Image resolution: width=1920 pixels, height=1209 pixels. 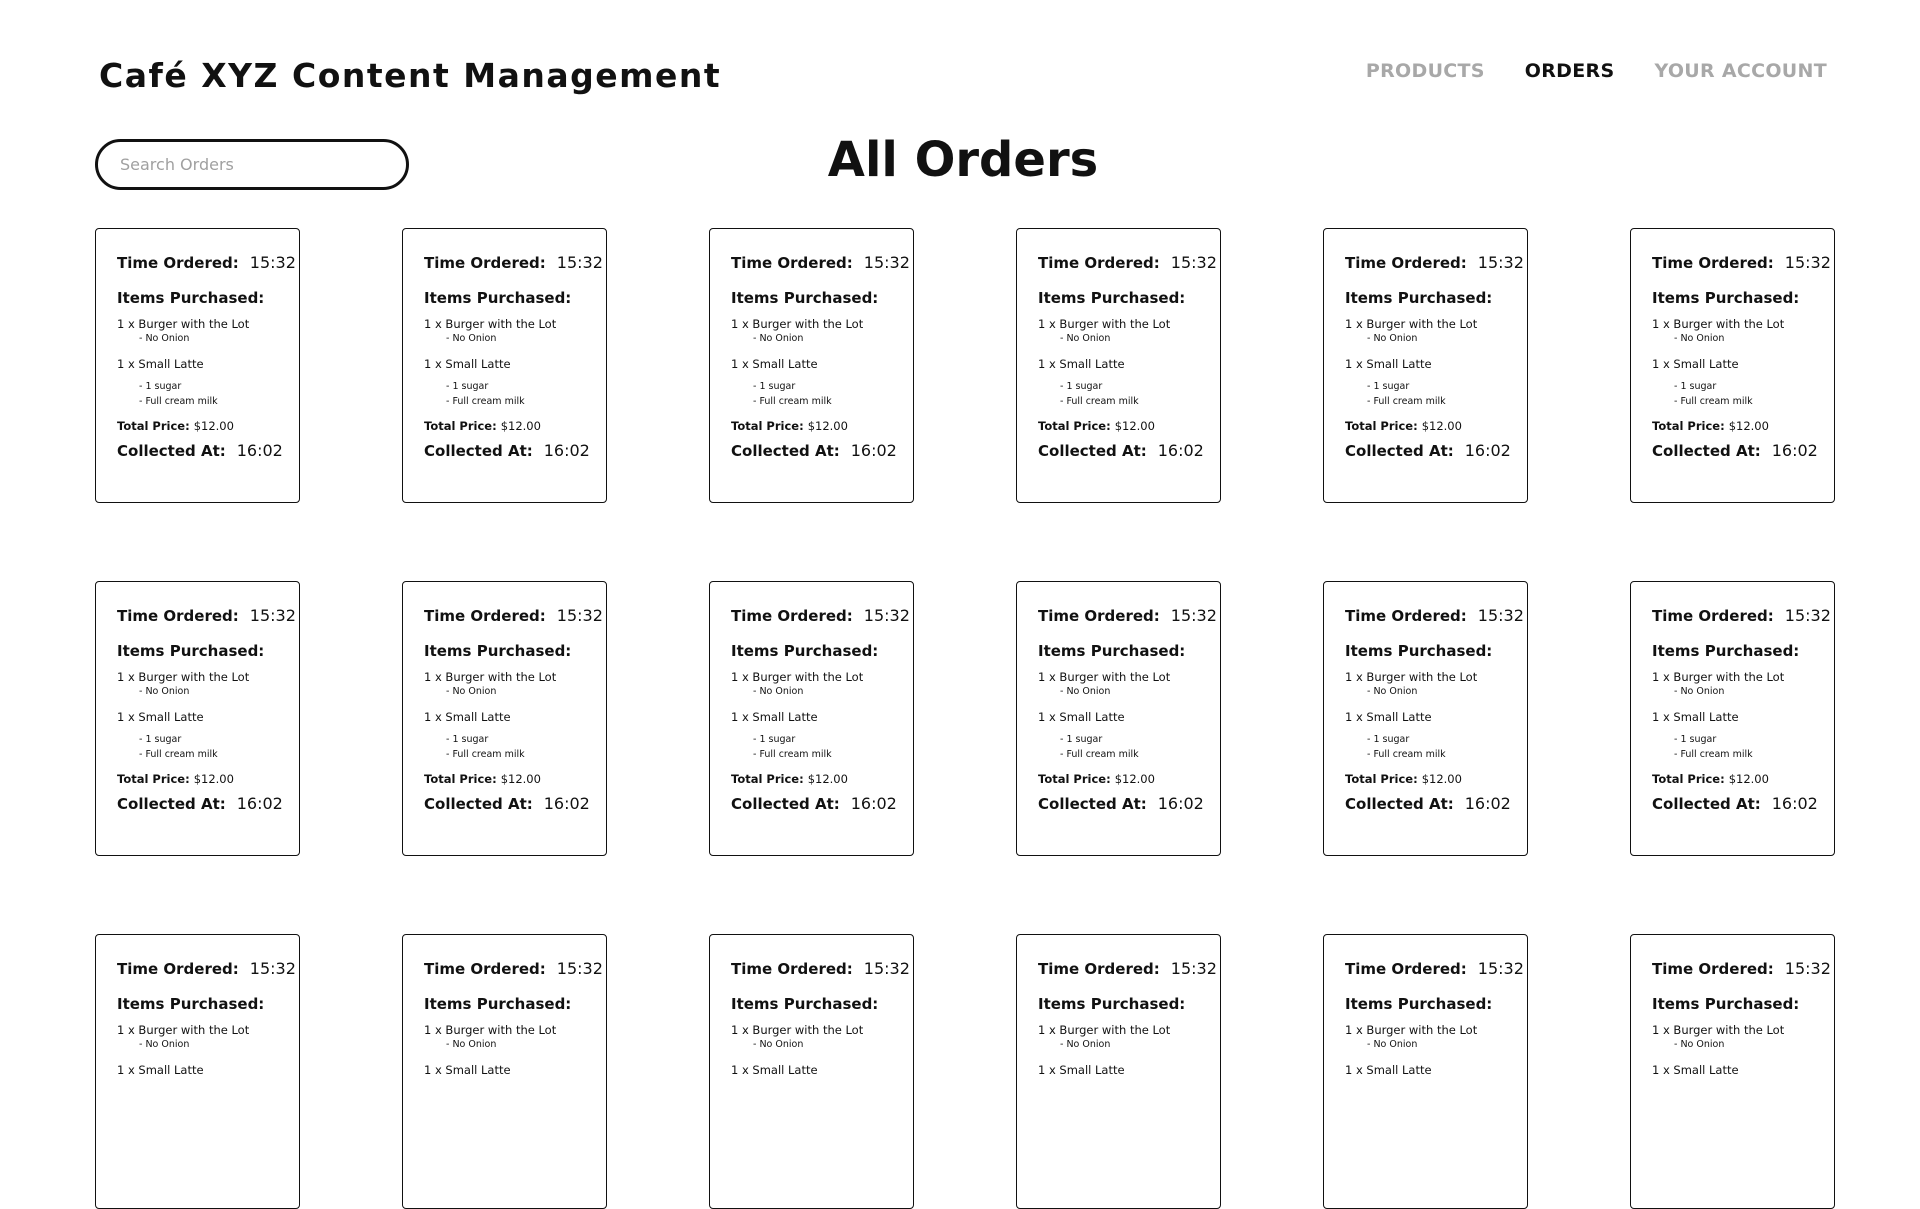 What do you see at coordinates (1425, 71) in the screenshot?
I see `nav-link-products: PRODUCTS` at bounding box center [1425, 71].